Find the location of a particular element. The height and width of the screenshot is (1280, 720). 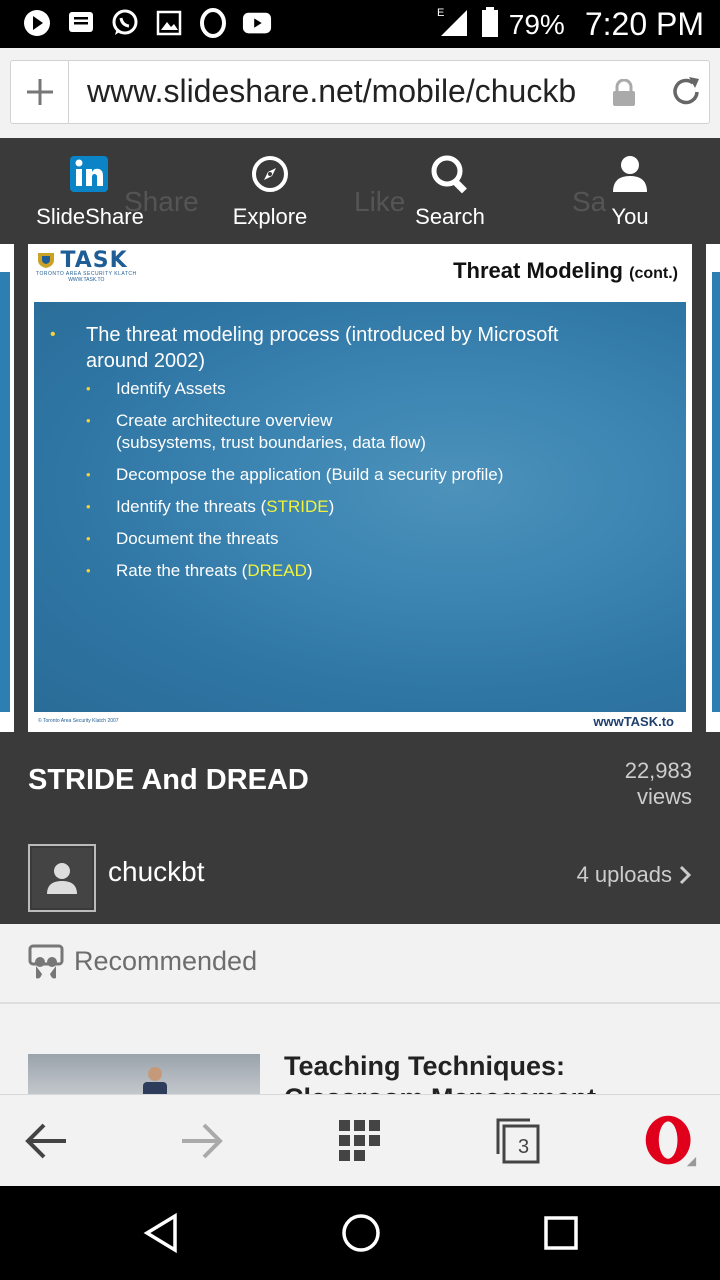

arrow-left-icon is located at coordinates (45, 1141).